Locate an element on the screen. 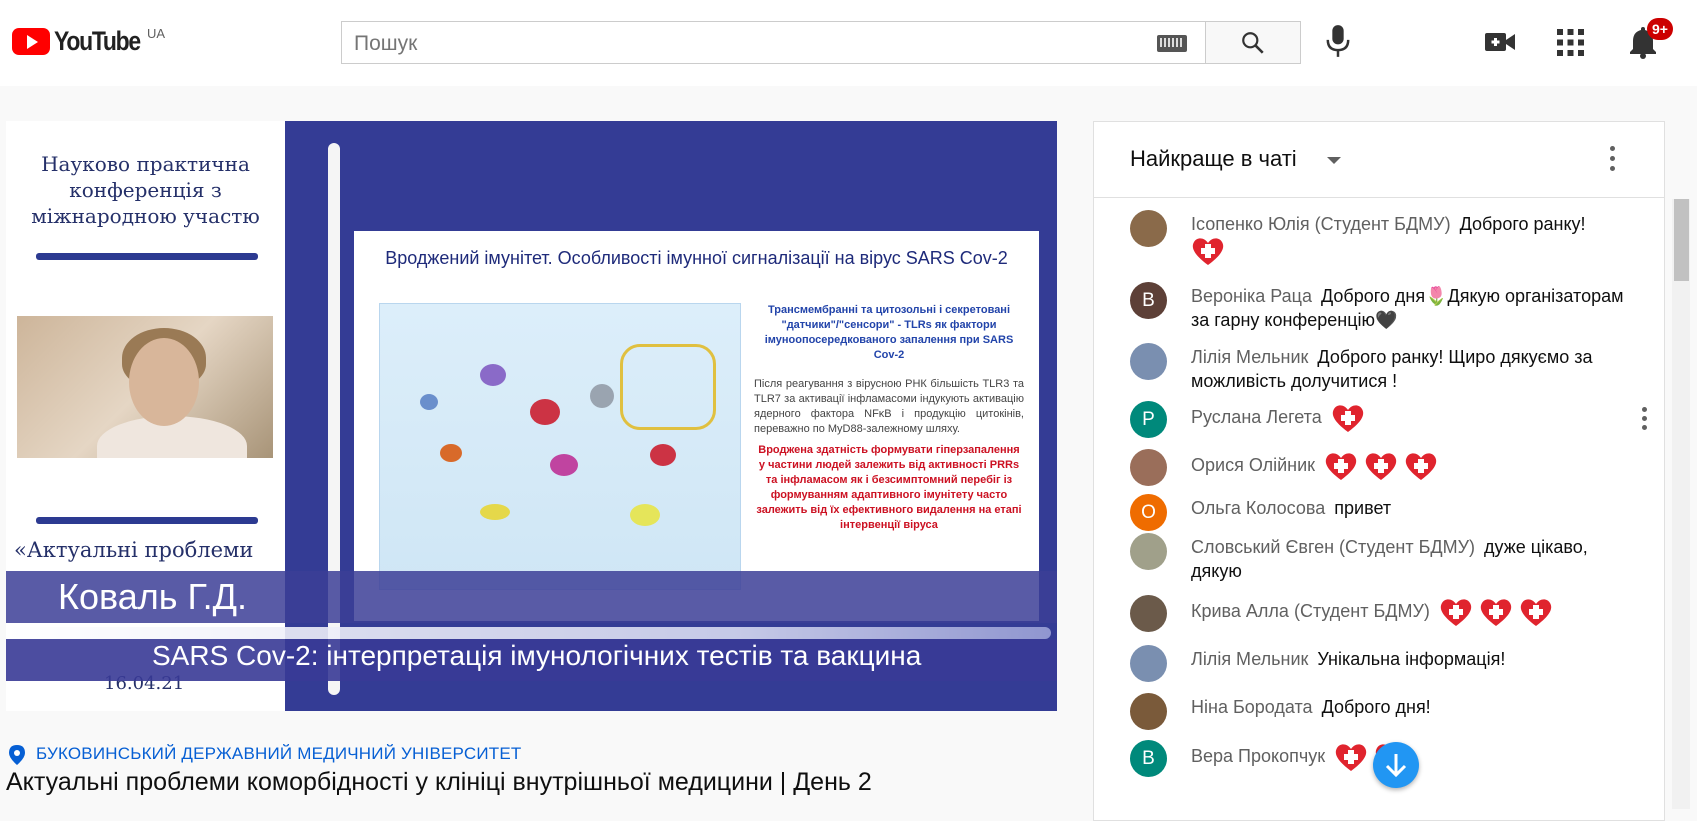  create-video-icon is located at coordinates (1500, 42).